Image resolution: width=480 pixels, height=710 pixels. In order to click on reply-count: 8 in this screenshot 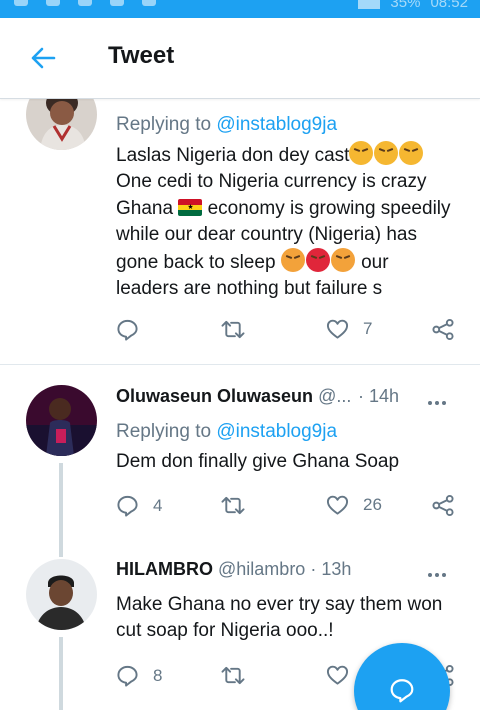, I will do `click(158, 675)`.